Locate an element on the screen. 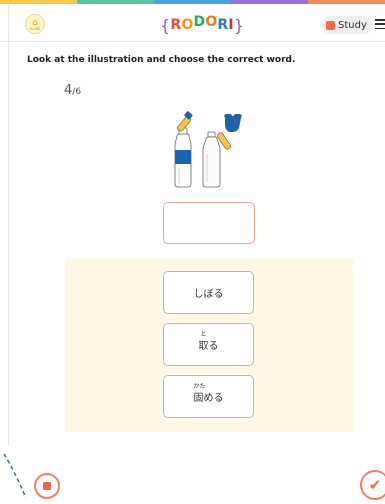 The image size is (385, 504). choice-label: 固める is located at coordinates (208, 398).